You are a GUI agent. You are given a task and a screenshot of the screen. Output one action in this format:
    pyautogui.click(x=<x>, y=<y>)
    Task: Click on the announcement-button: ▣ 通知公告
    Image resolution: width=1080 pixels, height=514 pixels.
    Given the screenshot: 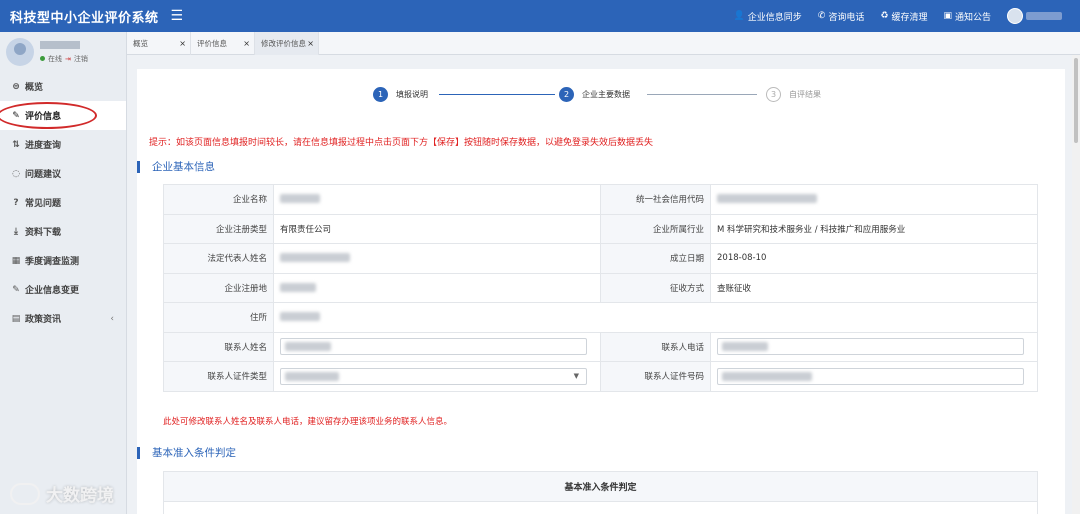 What is the action you would take?
    pyautogui.click(x=967, y=16)
    